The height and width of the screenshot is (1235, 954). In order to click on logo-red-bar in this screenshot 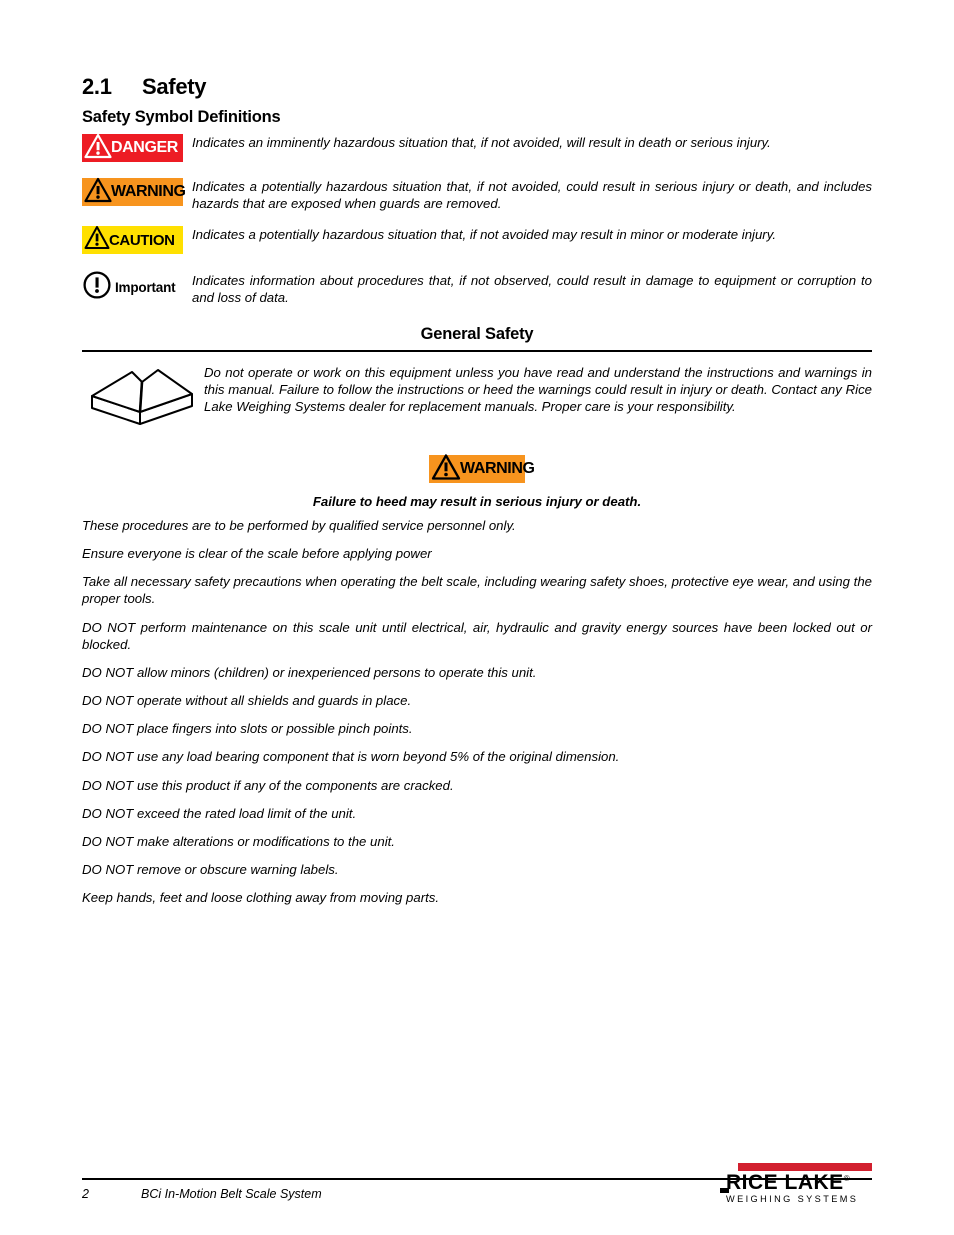, I will do `click(805, 1167)`.